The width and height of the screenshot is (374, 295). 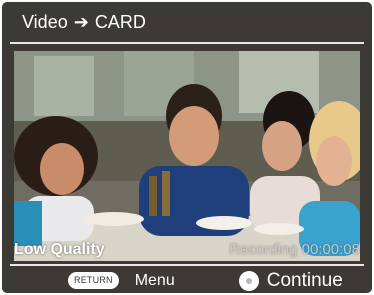 I want to click on continue-label: Continue, so click(x=304, y=280).